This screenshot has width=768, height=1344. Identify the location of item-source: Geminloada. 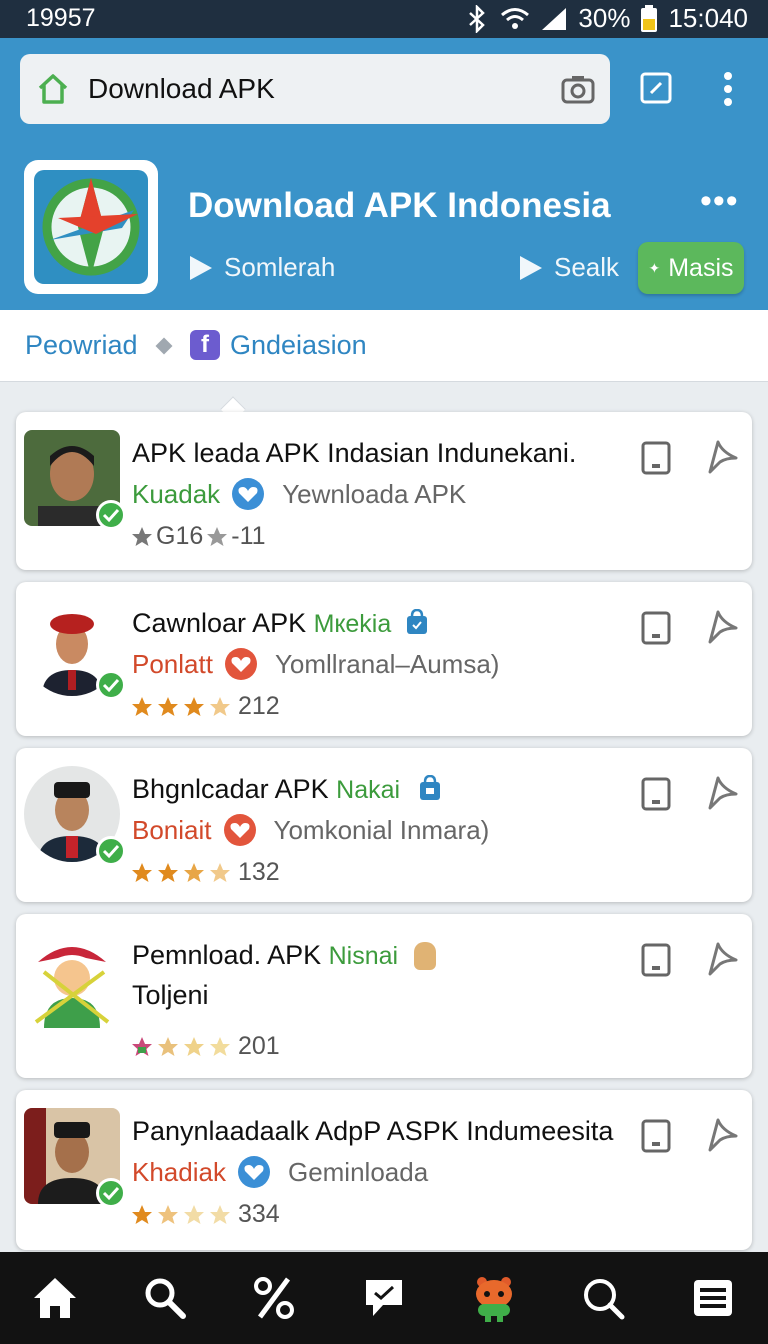
(358, 1171).